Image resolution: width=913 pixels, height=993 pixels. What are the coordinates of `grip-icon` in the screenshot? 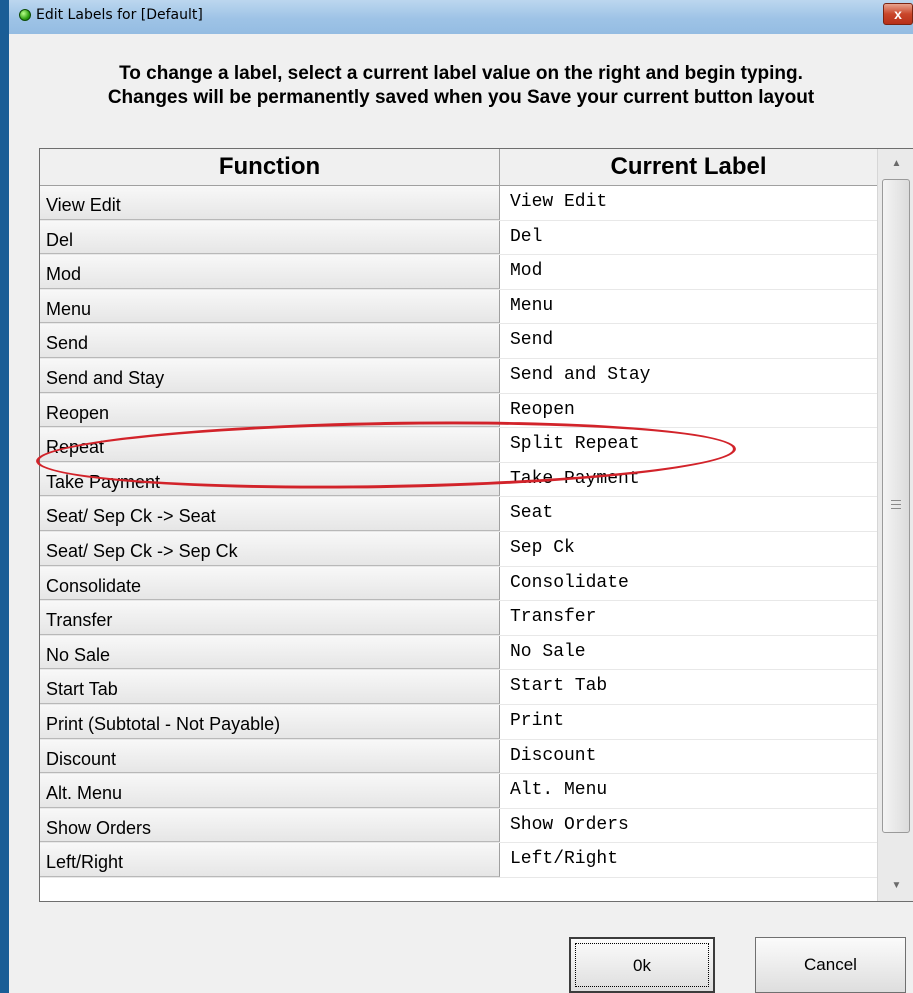 It's located at (896, 504).